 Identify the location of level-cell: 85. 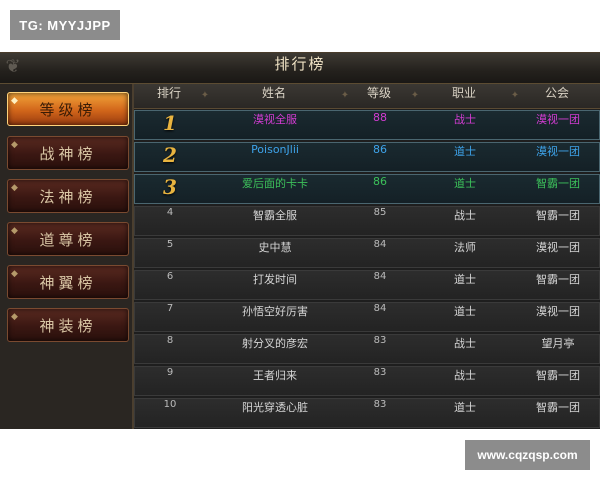
(380, 212).